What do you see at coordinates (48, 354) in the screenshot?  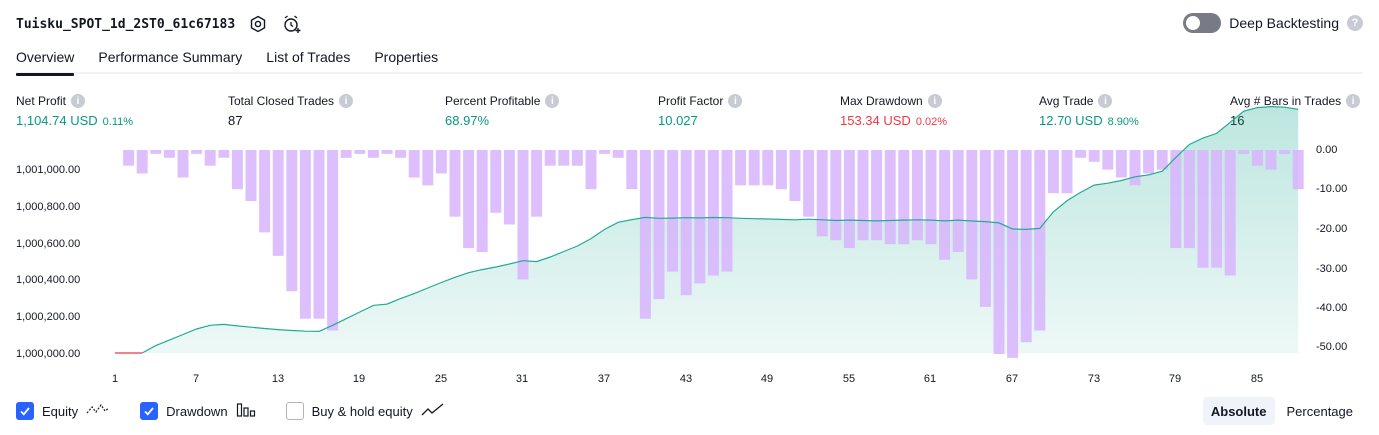 I see `equity-tick-label: 1,000,000.00` at bounding box center [48, 354].